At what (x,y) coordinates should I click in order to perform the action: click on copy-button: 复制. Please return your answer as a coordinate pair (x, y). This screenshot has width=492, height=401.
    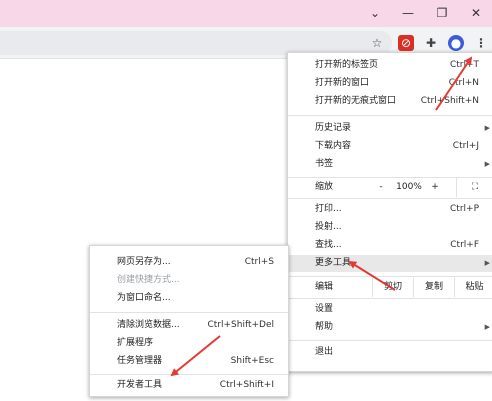
    Looking at the image, I should click on (433, 287).